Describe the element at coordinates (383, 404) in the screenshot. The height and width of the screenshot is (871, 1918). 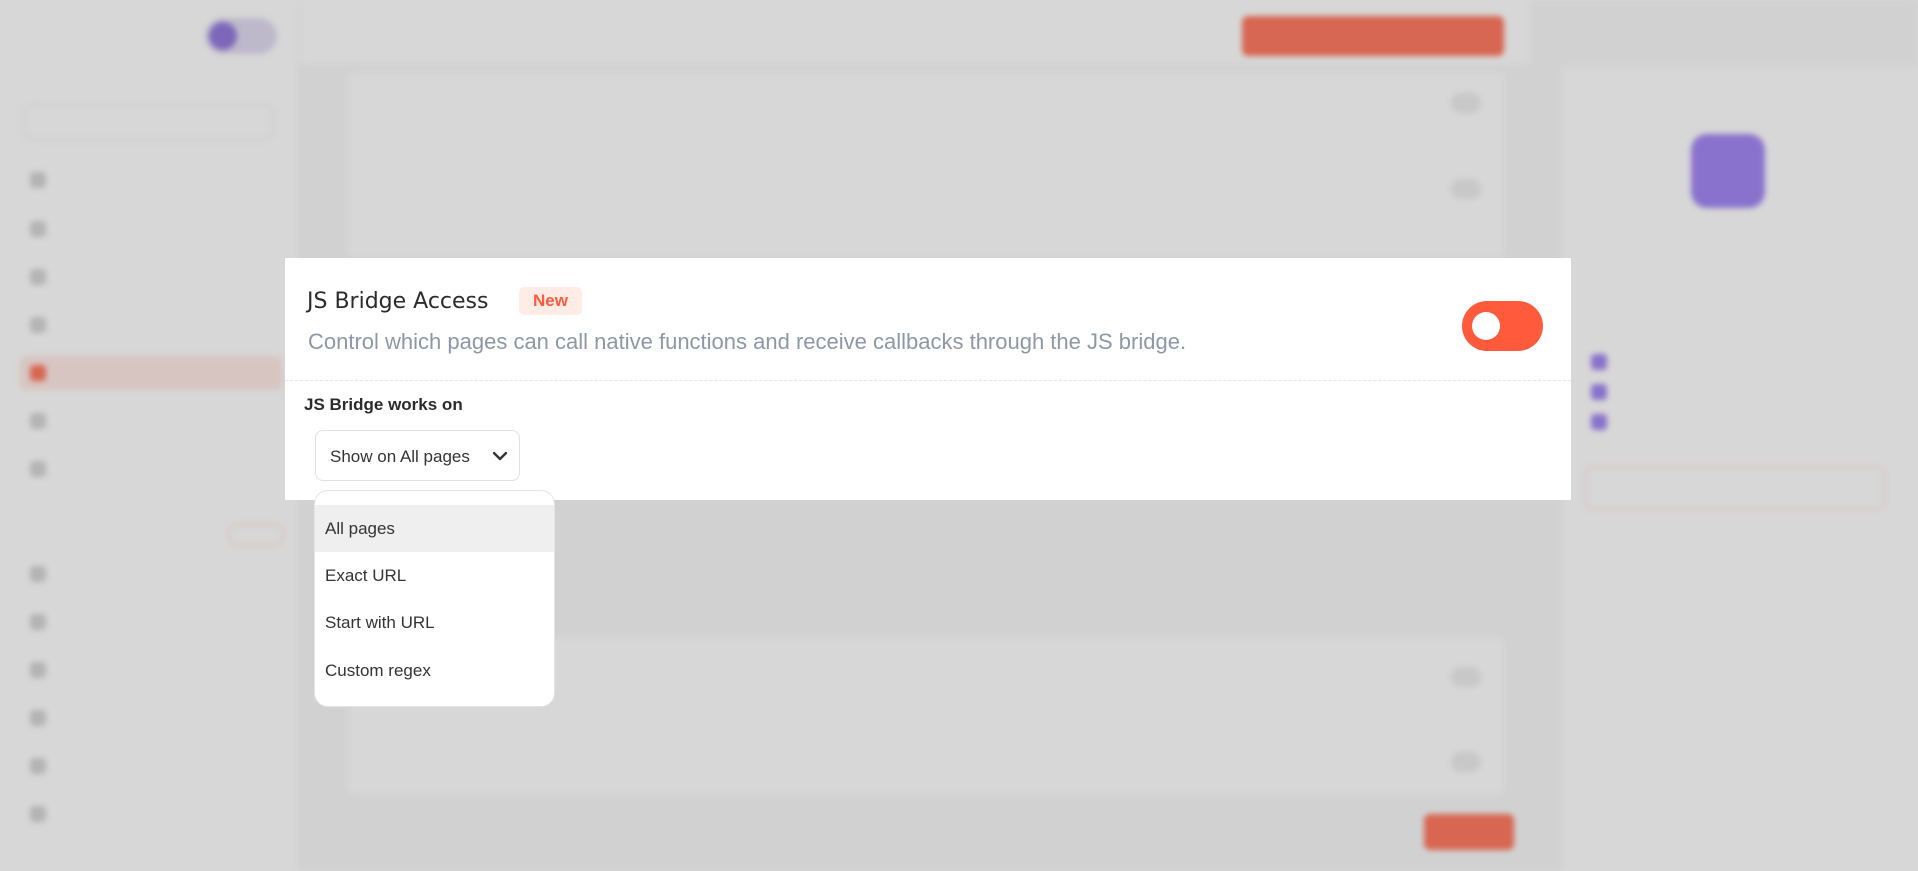
I see `works-on-label: JS Bridge works on` at that location.